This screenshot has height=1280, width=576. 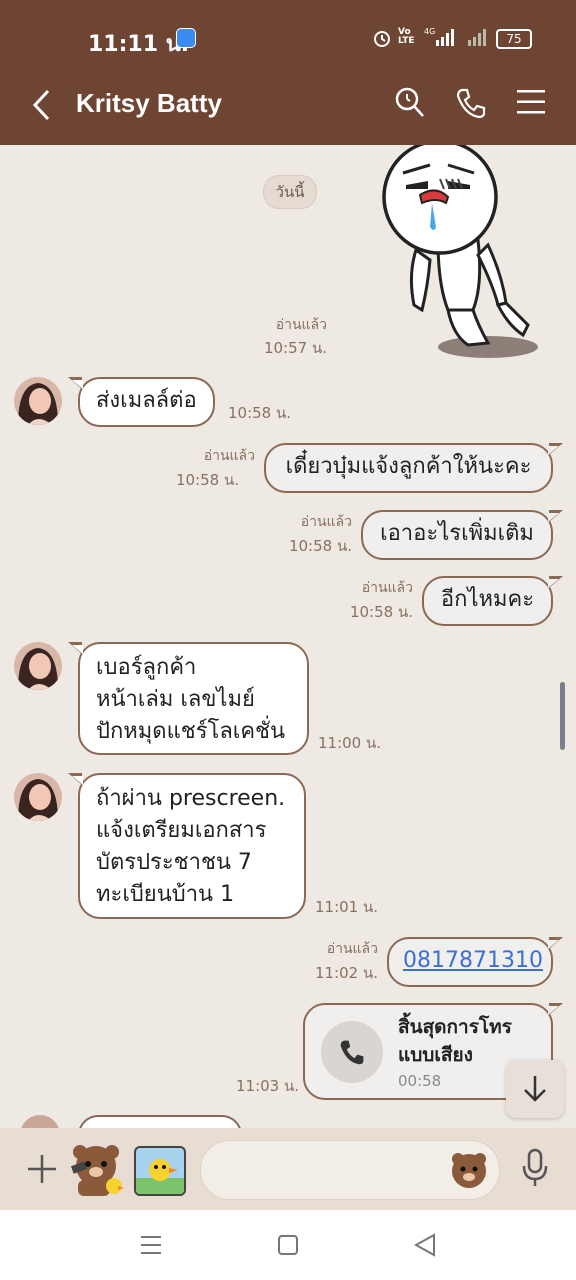 What do you see at coordinates (186, 38) in the screenshot?
I see `app-notification-icon` at bounding box center [186, 38].